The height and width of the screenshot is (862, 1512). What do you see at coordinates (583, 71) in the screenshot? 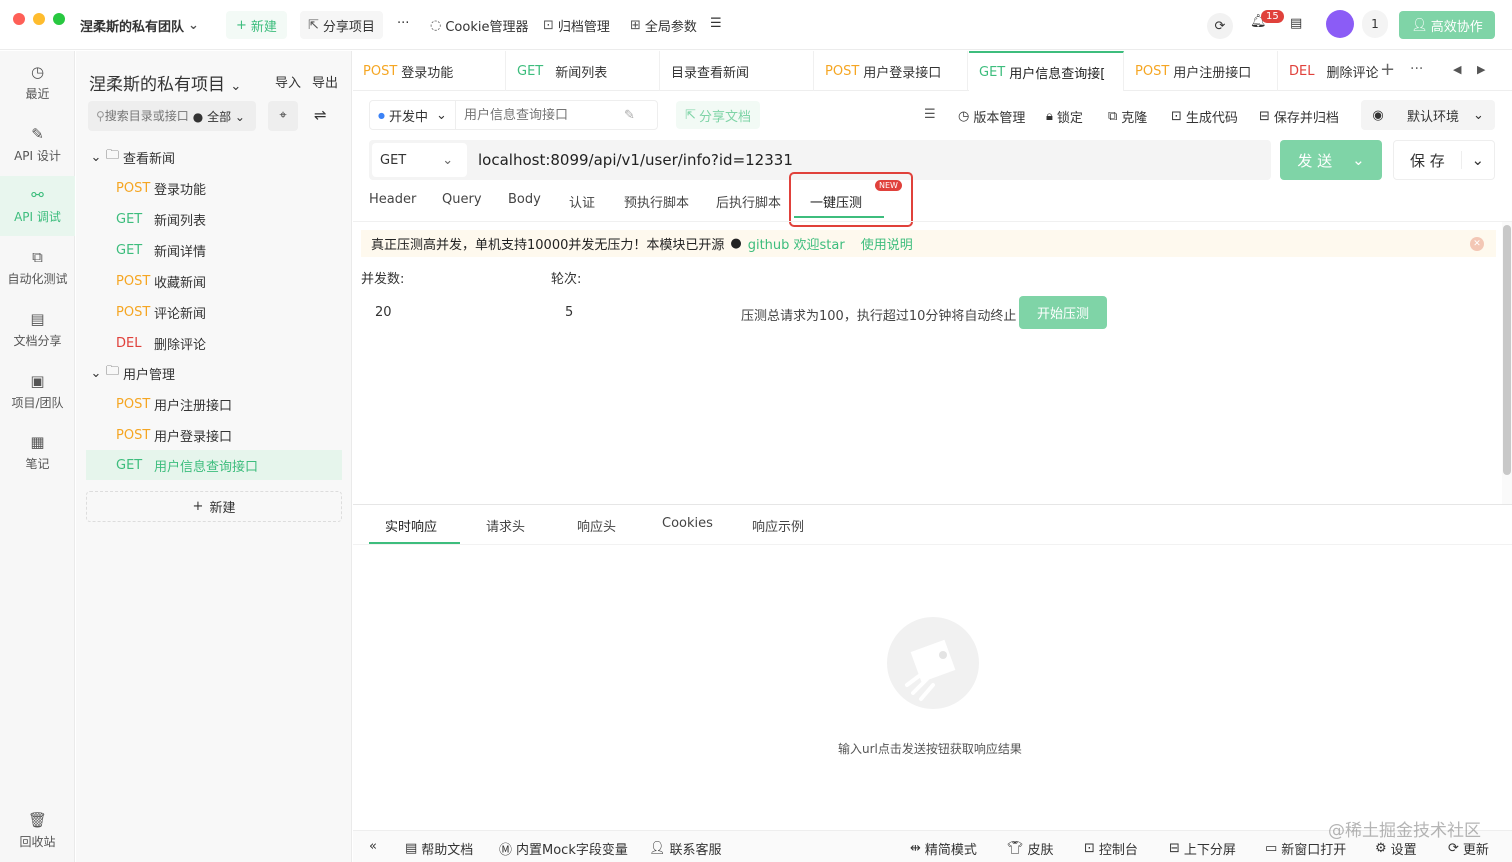
I see `tab-news-list: GET 新闻列表` at bounding box center [583, 71].